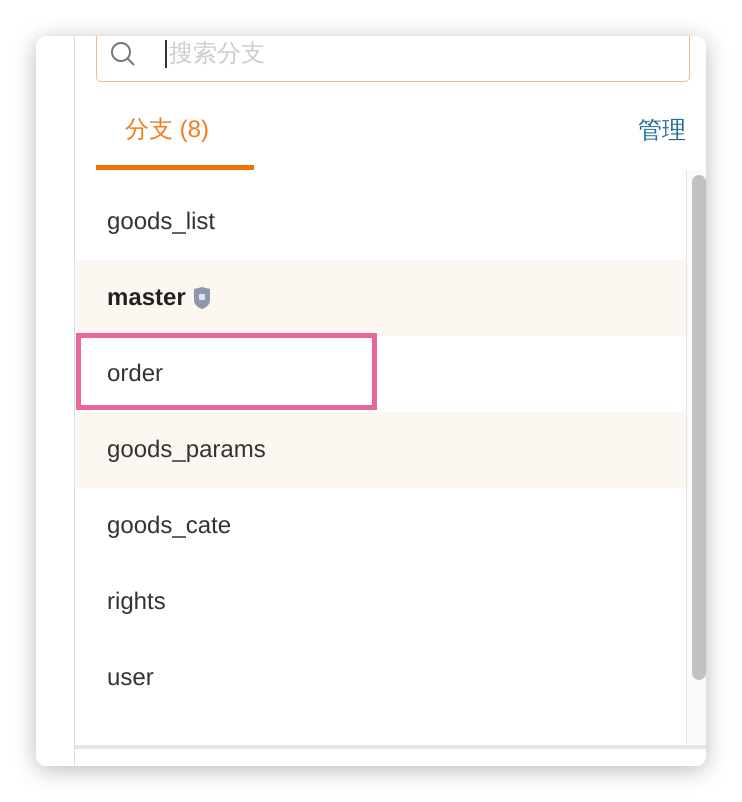 This screenshot has height=802, width=742. What do you see at coordinates (380, 450) in the screenshot?
I see `branch-item: goods_params` at bounding box center [380, 450].